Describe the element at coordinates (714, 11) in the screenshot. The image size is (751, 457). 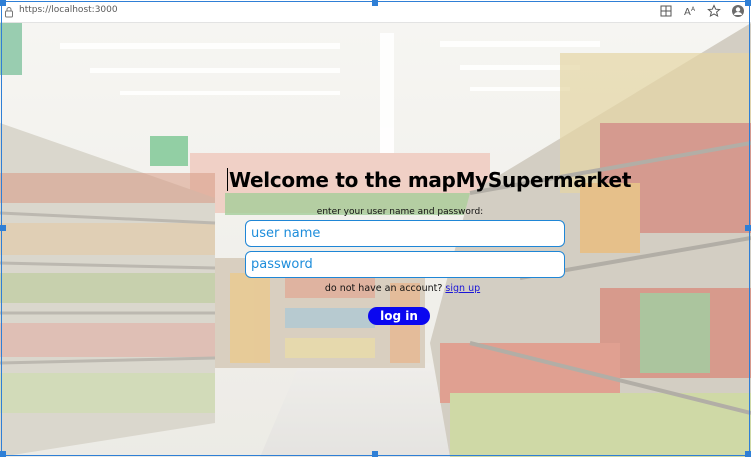
I see `favorite-star-icon` at that location.